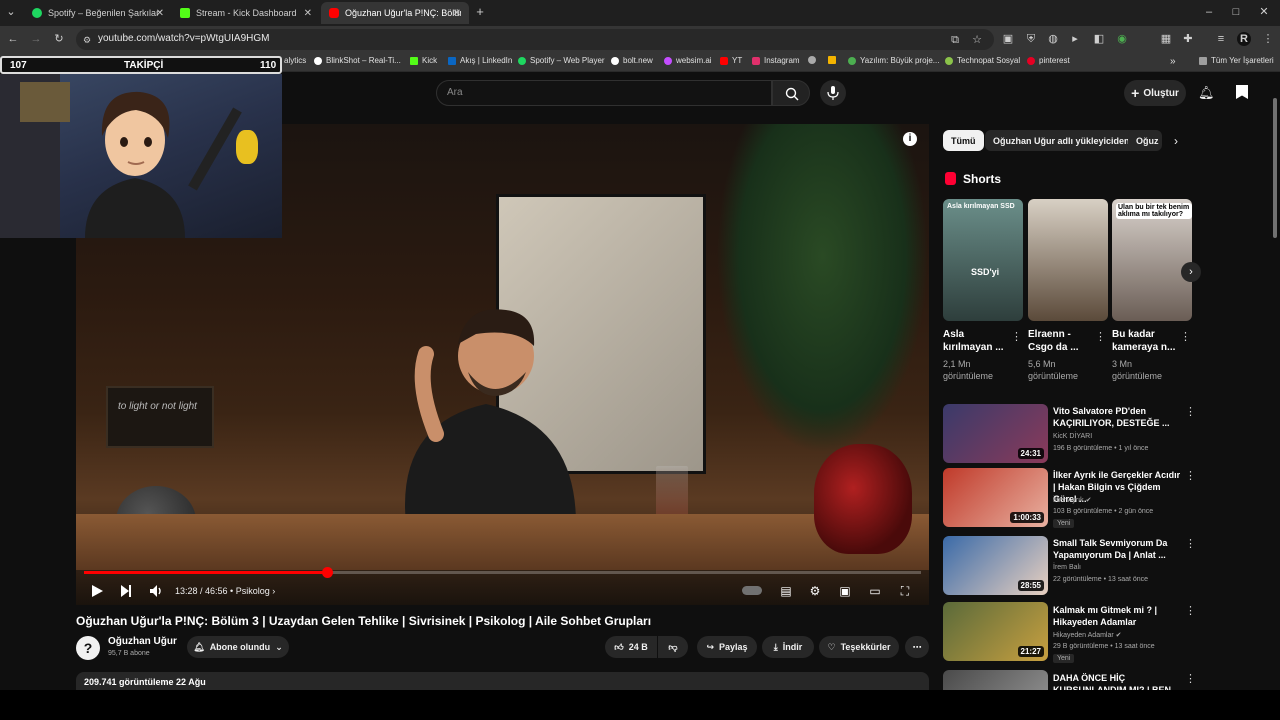 The height and width of the screenshot is (720, 1280). Describe the element at coordinates (731, 60) in the screenshot. I see `bookmark-item: YT` at that location.